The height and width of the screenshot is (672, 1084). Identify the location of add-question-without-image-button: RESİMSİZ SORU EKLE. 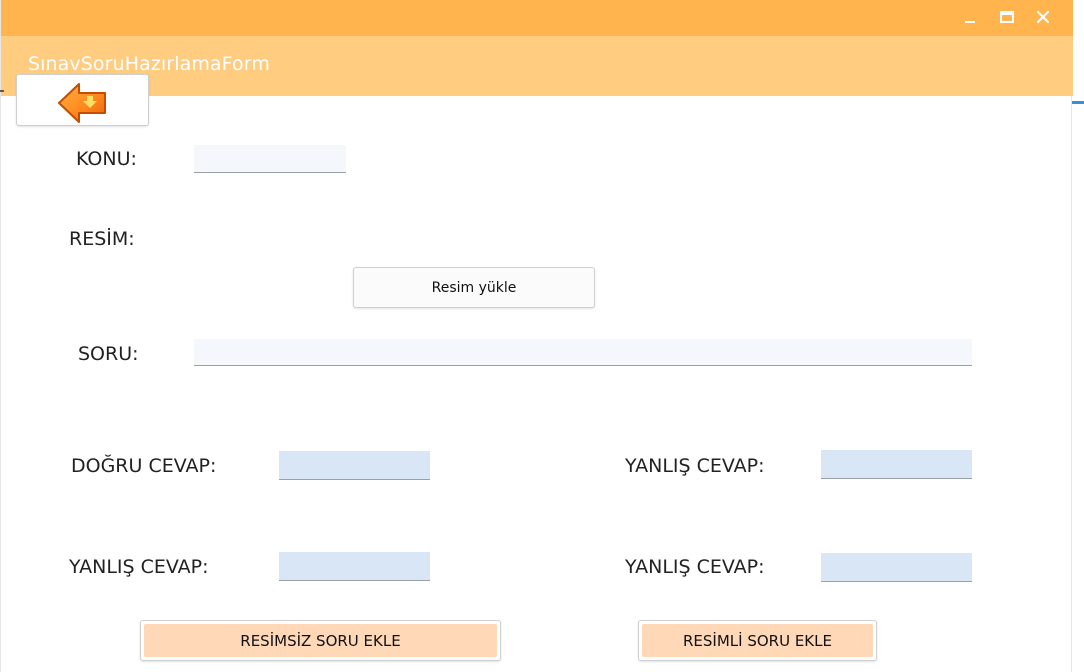
(320, 640).